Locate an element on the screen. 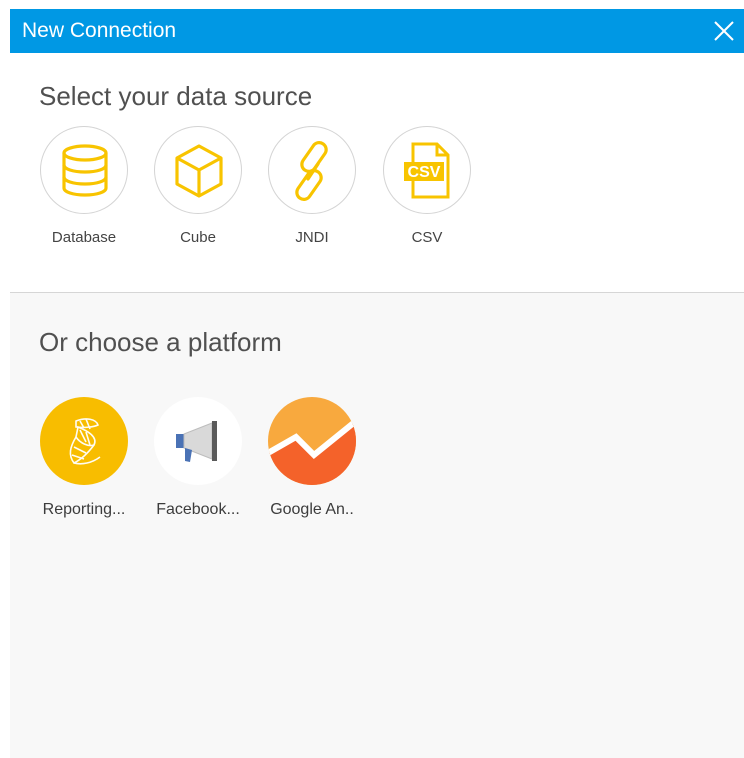 The height and width of the screenshot is (758, 744). reporting-platform-circle is located at coordinates (84, 441).